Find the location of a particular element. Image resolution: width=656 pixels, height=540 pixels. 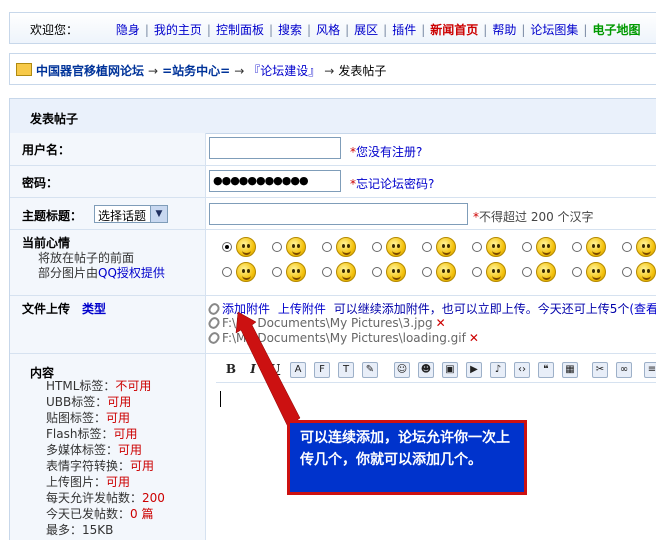

emoticon-icon: ☺ is located at coordinates (402, 370).